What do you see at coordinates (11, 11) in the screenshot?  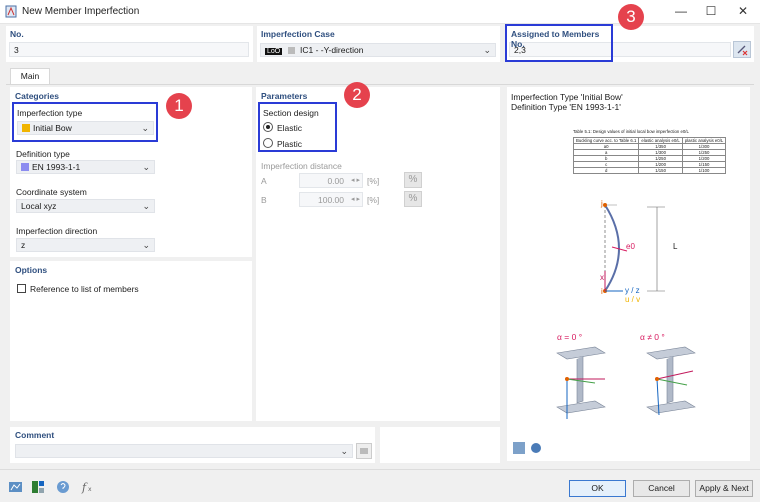 I see `app-icon` at bounding box center [11, 11].